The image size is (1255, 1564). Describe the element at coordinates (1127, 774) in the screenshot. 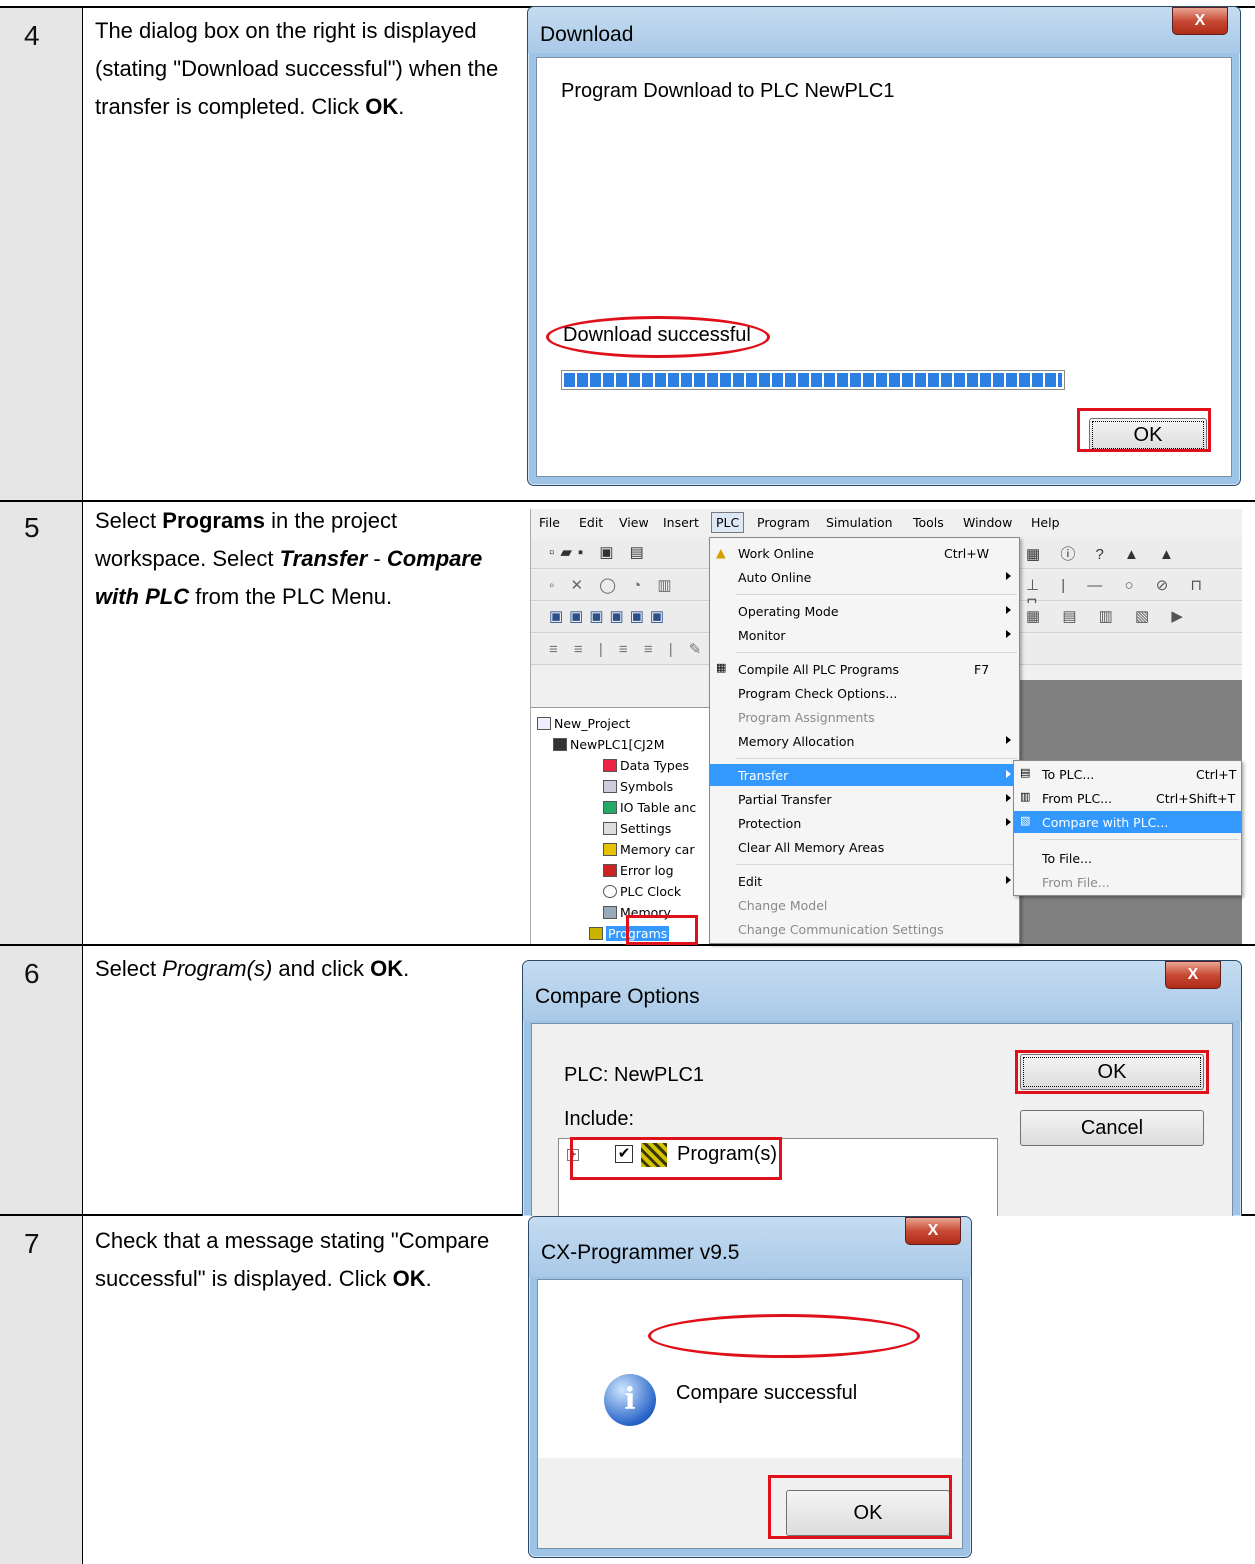

I see `submenu-to-plc: ▤ To PLC... Ctrl+T` at that location.